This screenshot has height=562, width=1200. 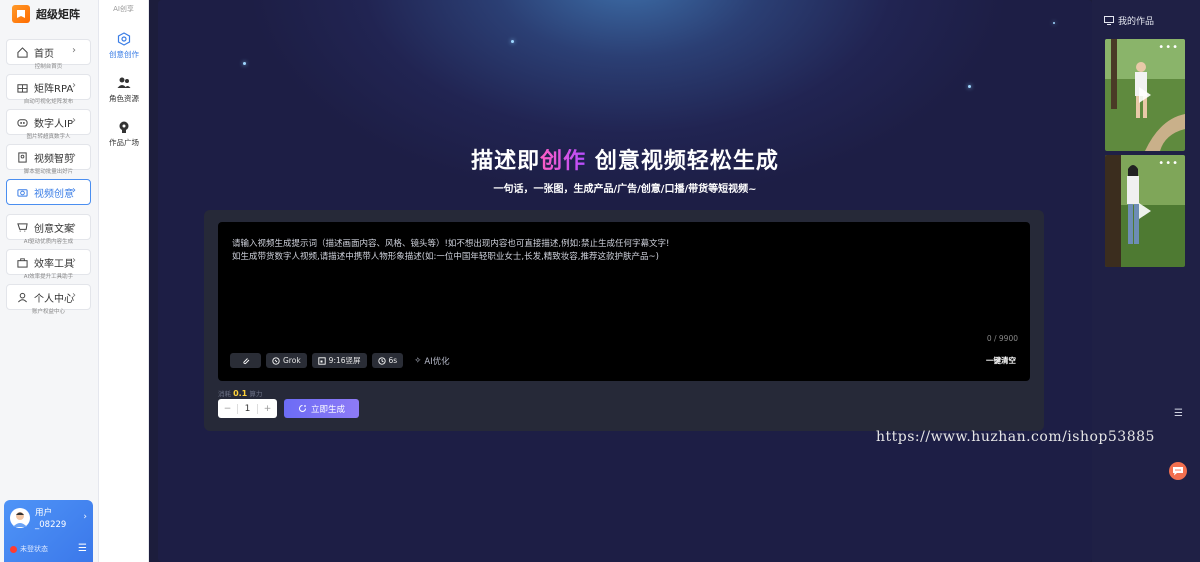 I want to click on subnav-item-roles: 角色资源, so click(x=124, y=90).